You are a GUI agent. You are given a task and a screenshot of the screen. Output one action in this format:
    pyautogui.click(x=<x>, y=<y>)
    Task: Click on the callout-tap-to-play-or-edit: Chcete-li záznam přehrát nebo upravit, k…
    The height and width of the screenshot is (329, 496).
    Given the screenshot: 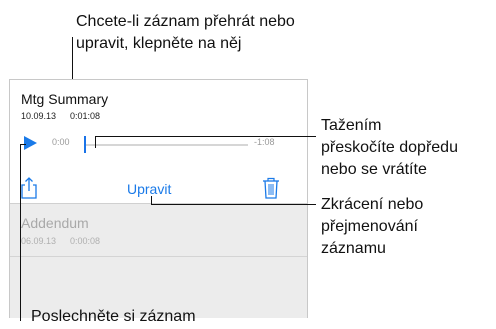 What is the action you would take?
    pyautogui.click(x=185, y=33)
    